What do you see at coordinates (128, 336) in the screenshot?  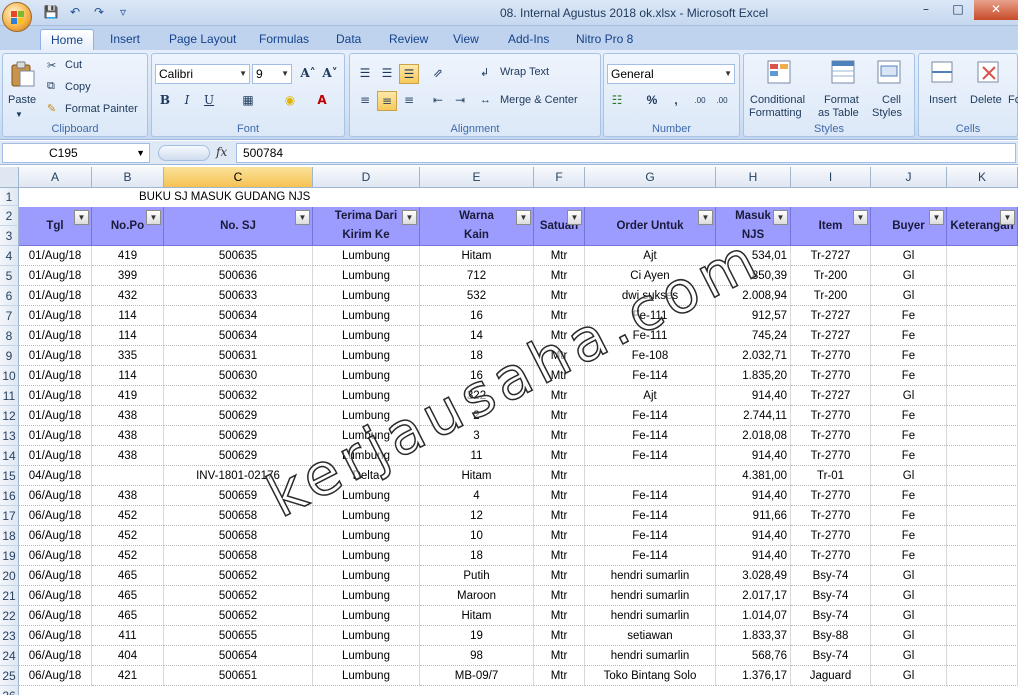 I see `cell-b: 114` at bounding box center [128, 336].